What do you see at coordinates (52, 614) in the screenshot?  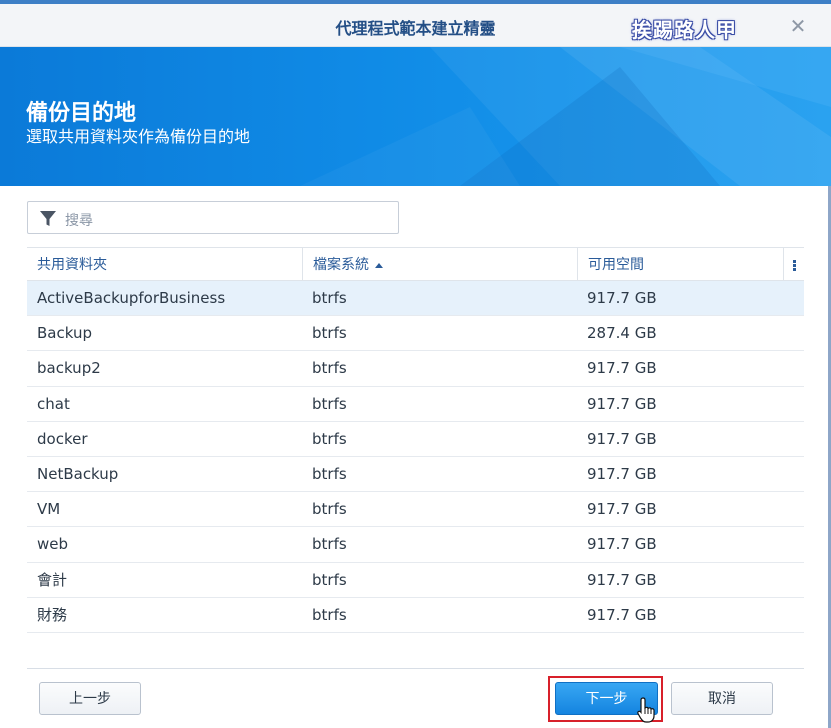 I see `cell-folder-name: 財務` at bounding box center [52, 614].